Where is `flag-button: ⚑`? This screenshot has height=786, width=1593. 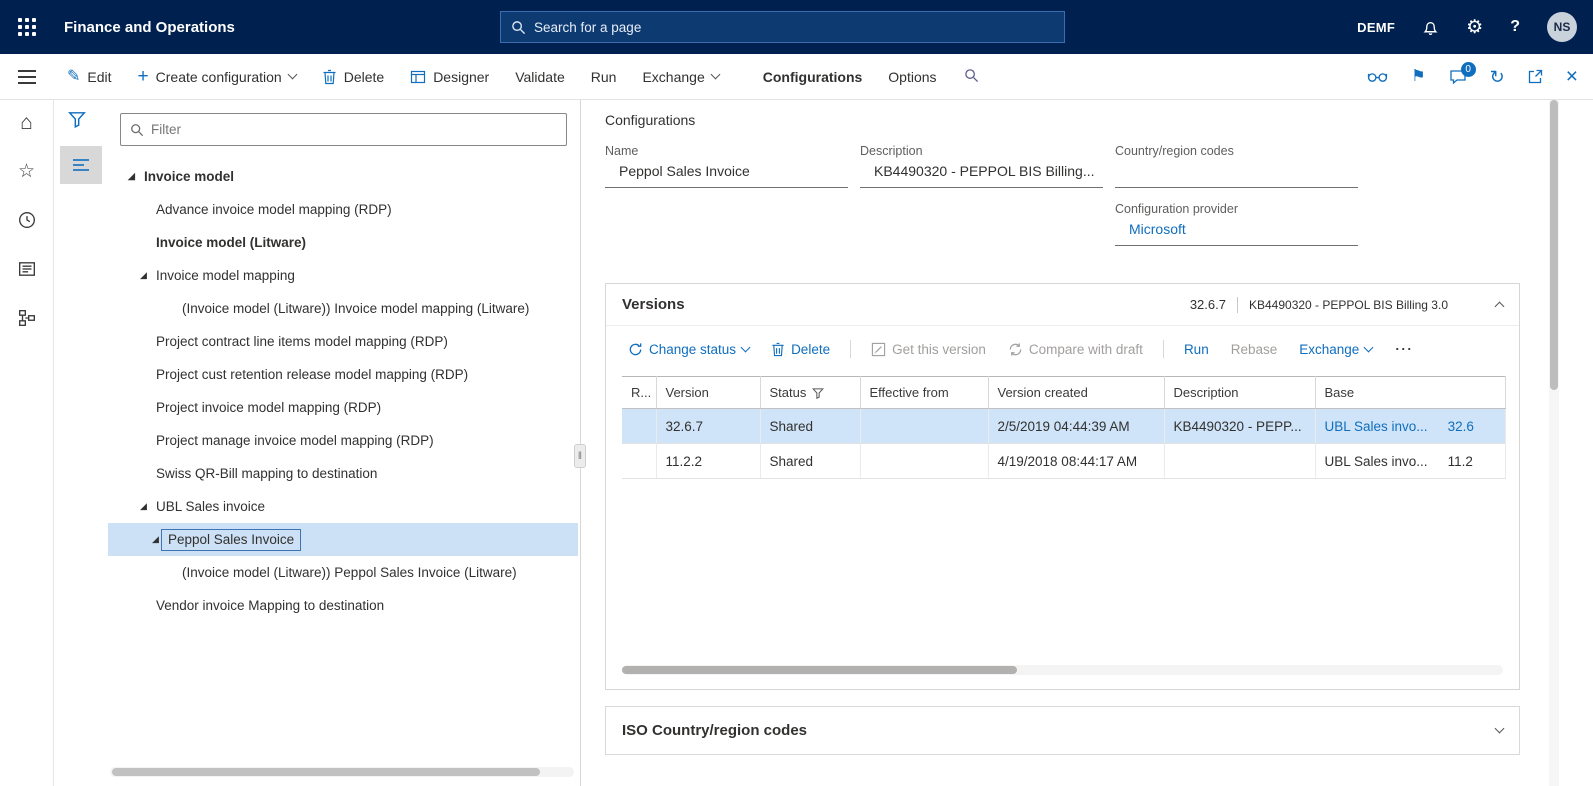 flag-button: ⚑ is located at coordinates (1418, 76).